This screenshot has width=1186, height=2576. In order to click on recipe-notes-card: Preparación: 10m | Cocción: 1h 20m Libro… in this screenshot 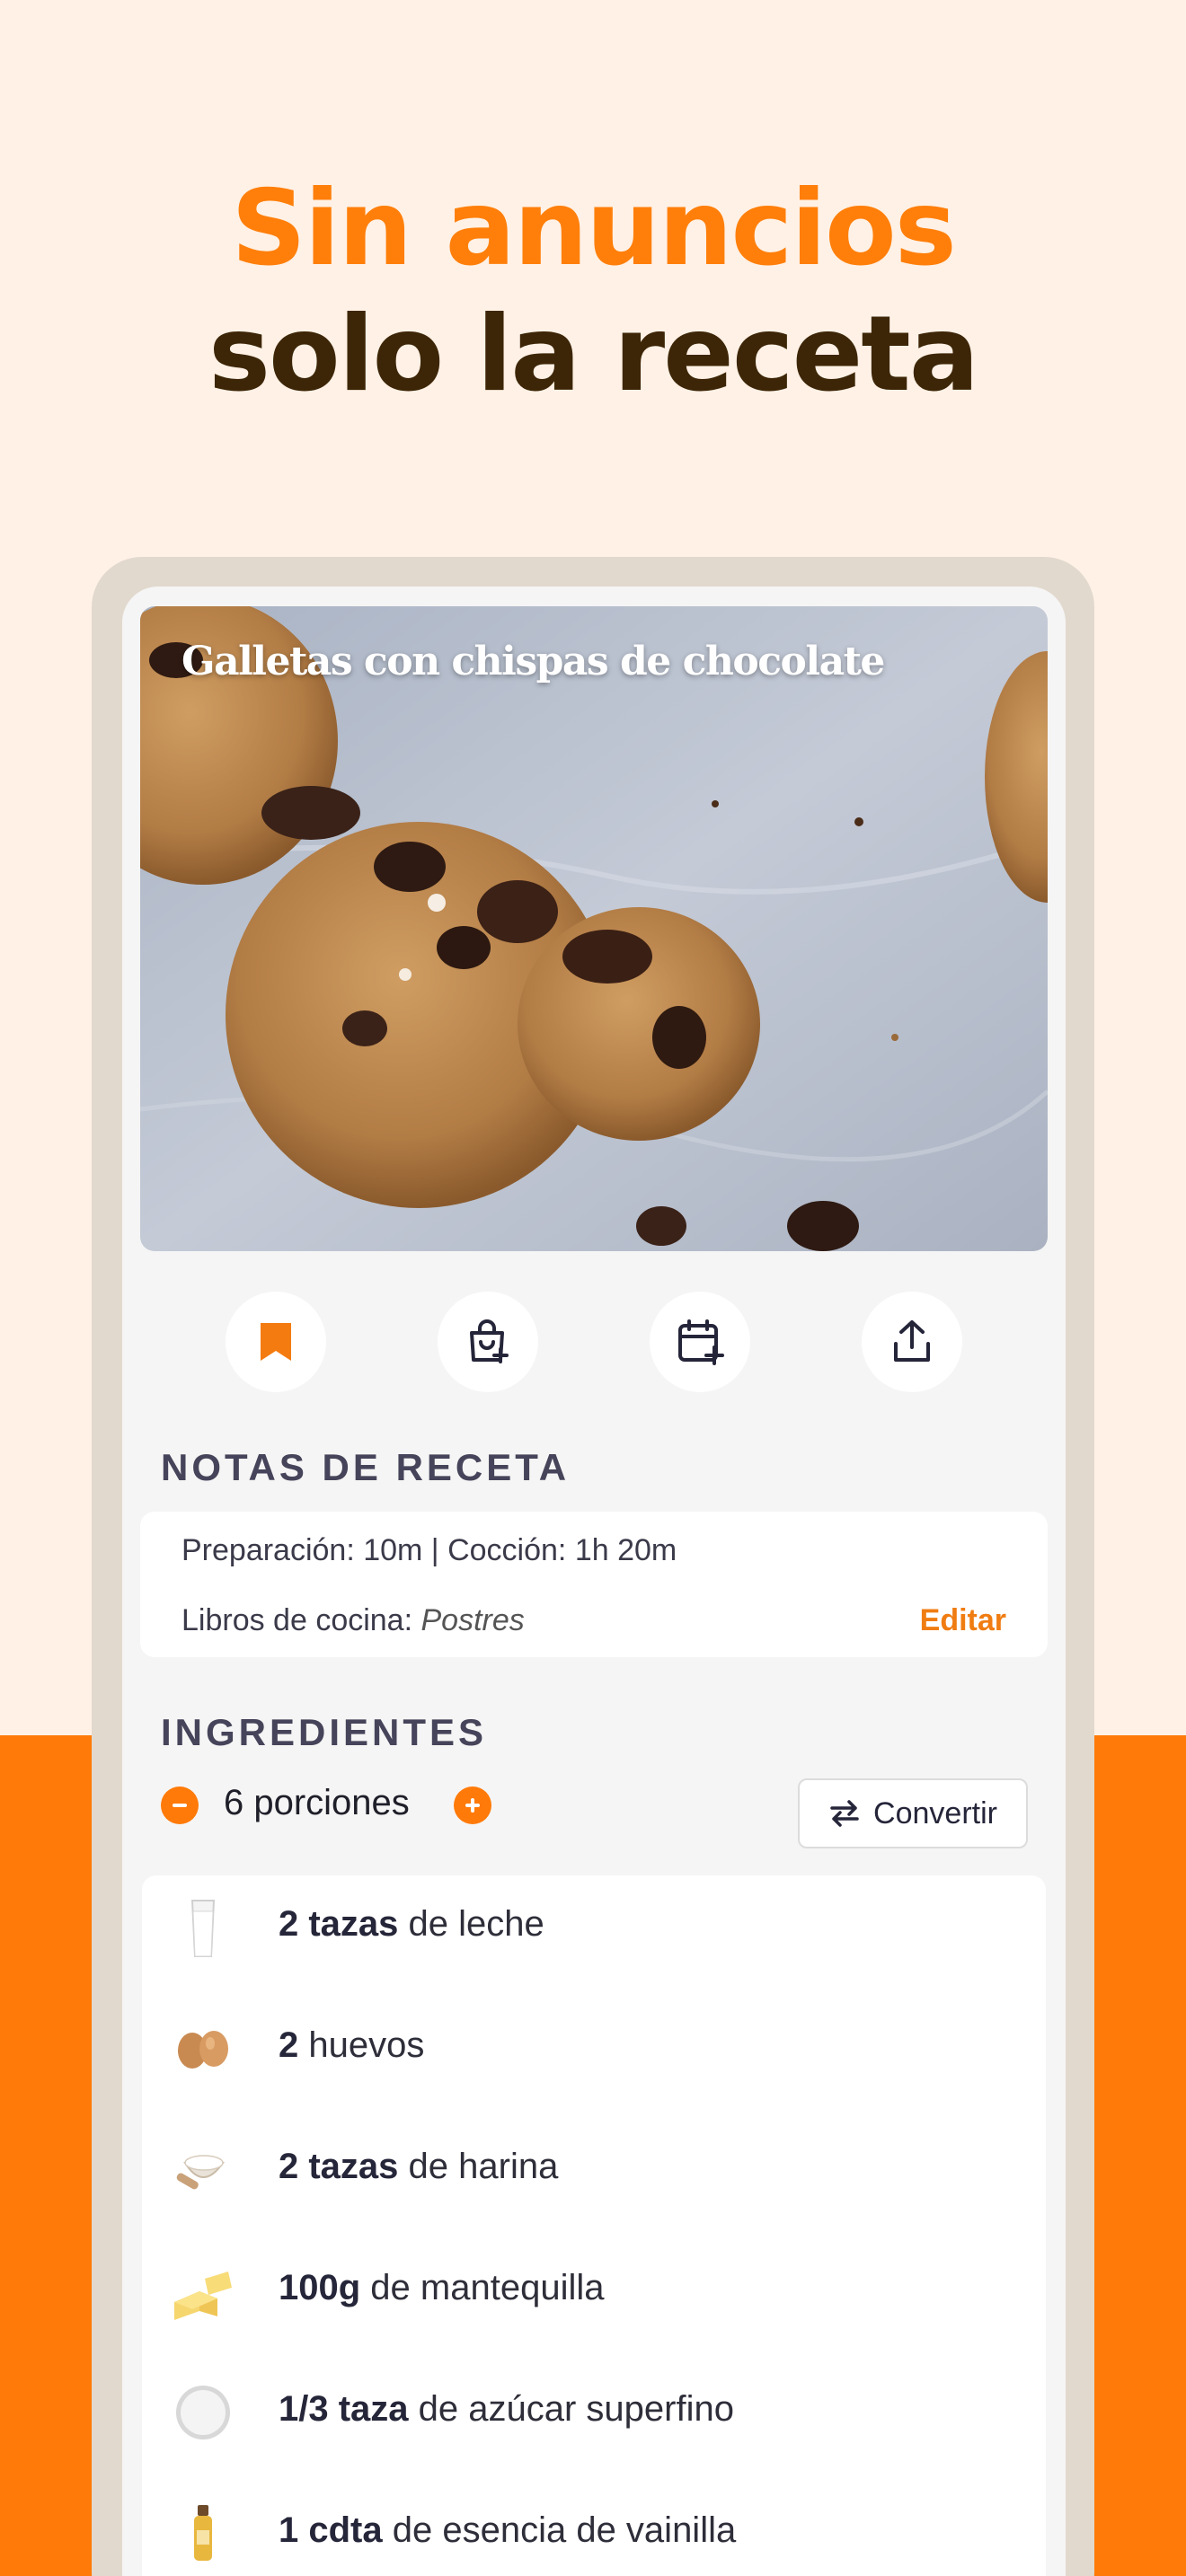, I will do `click(594, 1584)`.